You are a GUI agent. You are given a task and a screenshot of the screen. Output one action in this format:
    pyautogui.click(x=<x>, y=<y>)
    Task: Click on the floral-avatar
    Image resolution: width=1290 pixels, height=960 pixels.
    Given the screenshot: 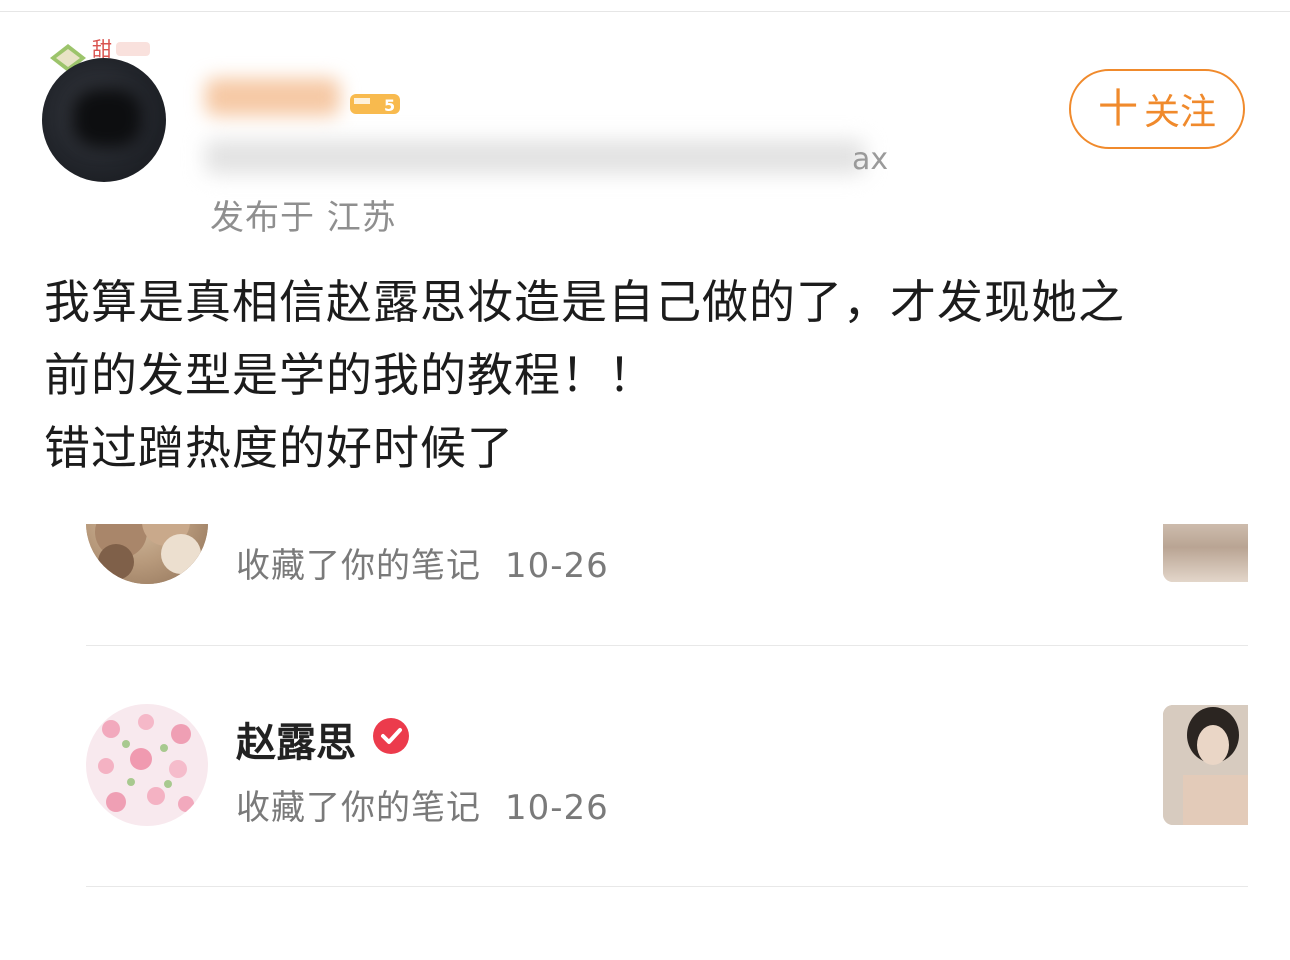 What is the action you would take?
    pyautogui.click(x=147, y=765)
    